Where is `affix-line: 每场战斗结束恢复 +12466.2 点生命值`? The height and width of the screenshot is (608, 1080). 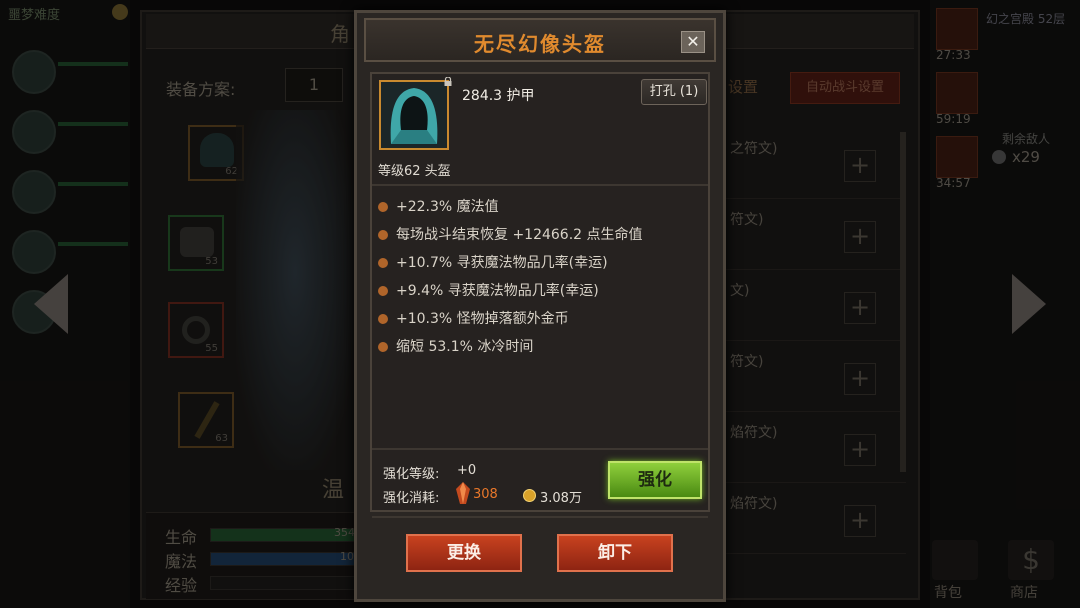
affix-line: 每场战斗结束恢复 +12466.2 点生命值 is located at coordinates (510, 234).